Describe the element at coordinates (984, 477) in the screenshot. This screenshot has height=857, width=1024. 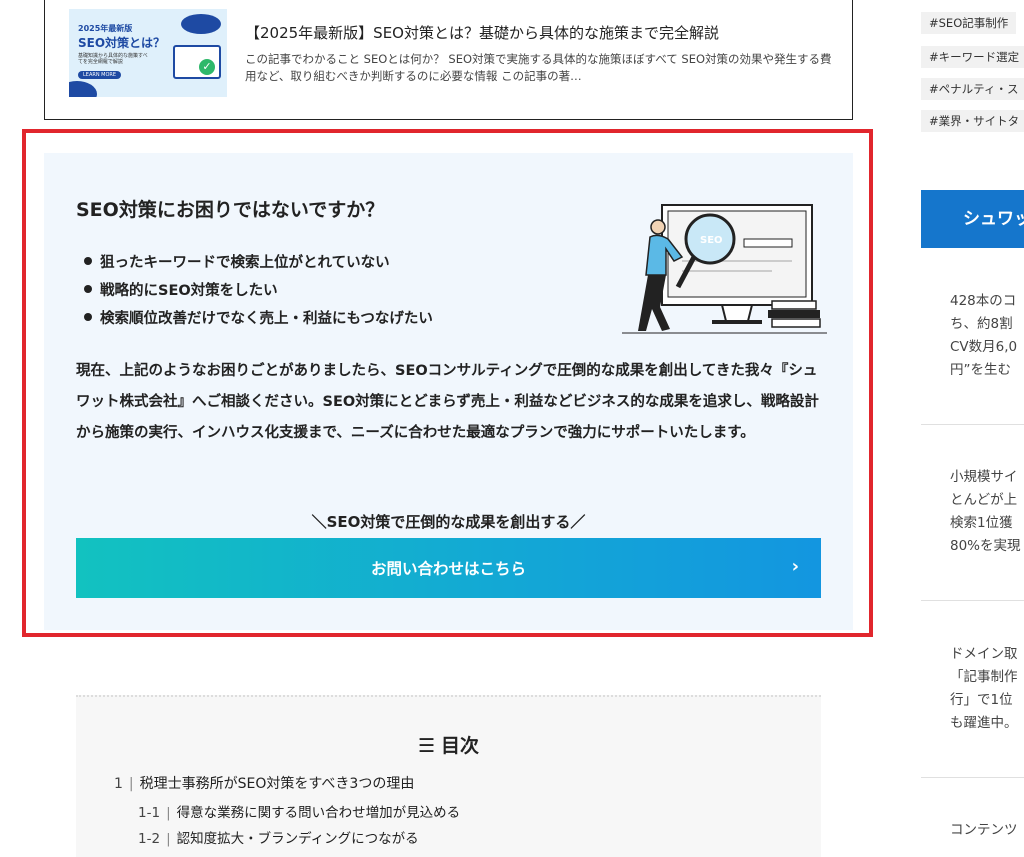
I see `snippet-line: 小規模サイ` at that location.